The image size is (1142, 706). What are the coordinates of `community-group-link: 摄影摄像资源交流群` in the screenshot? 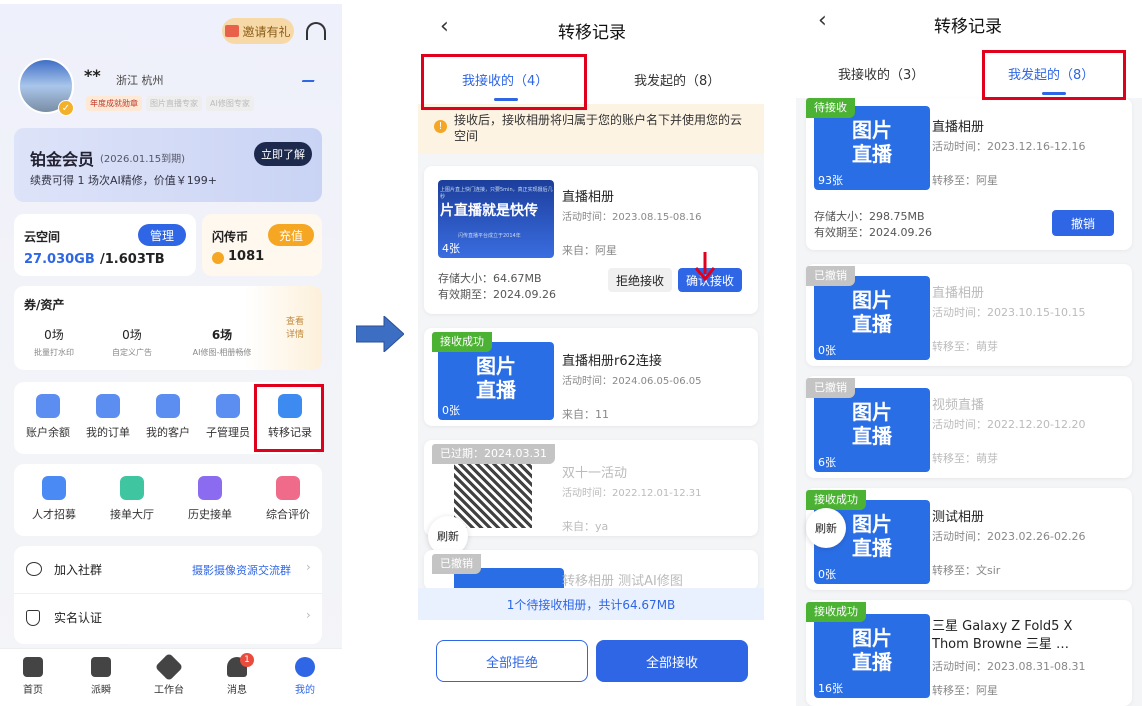 It's located at (241, 570).